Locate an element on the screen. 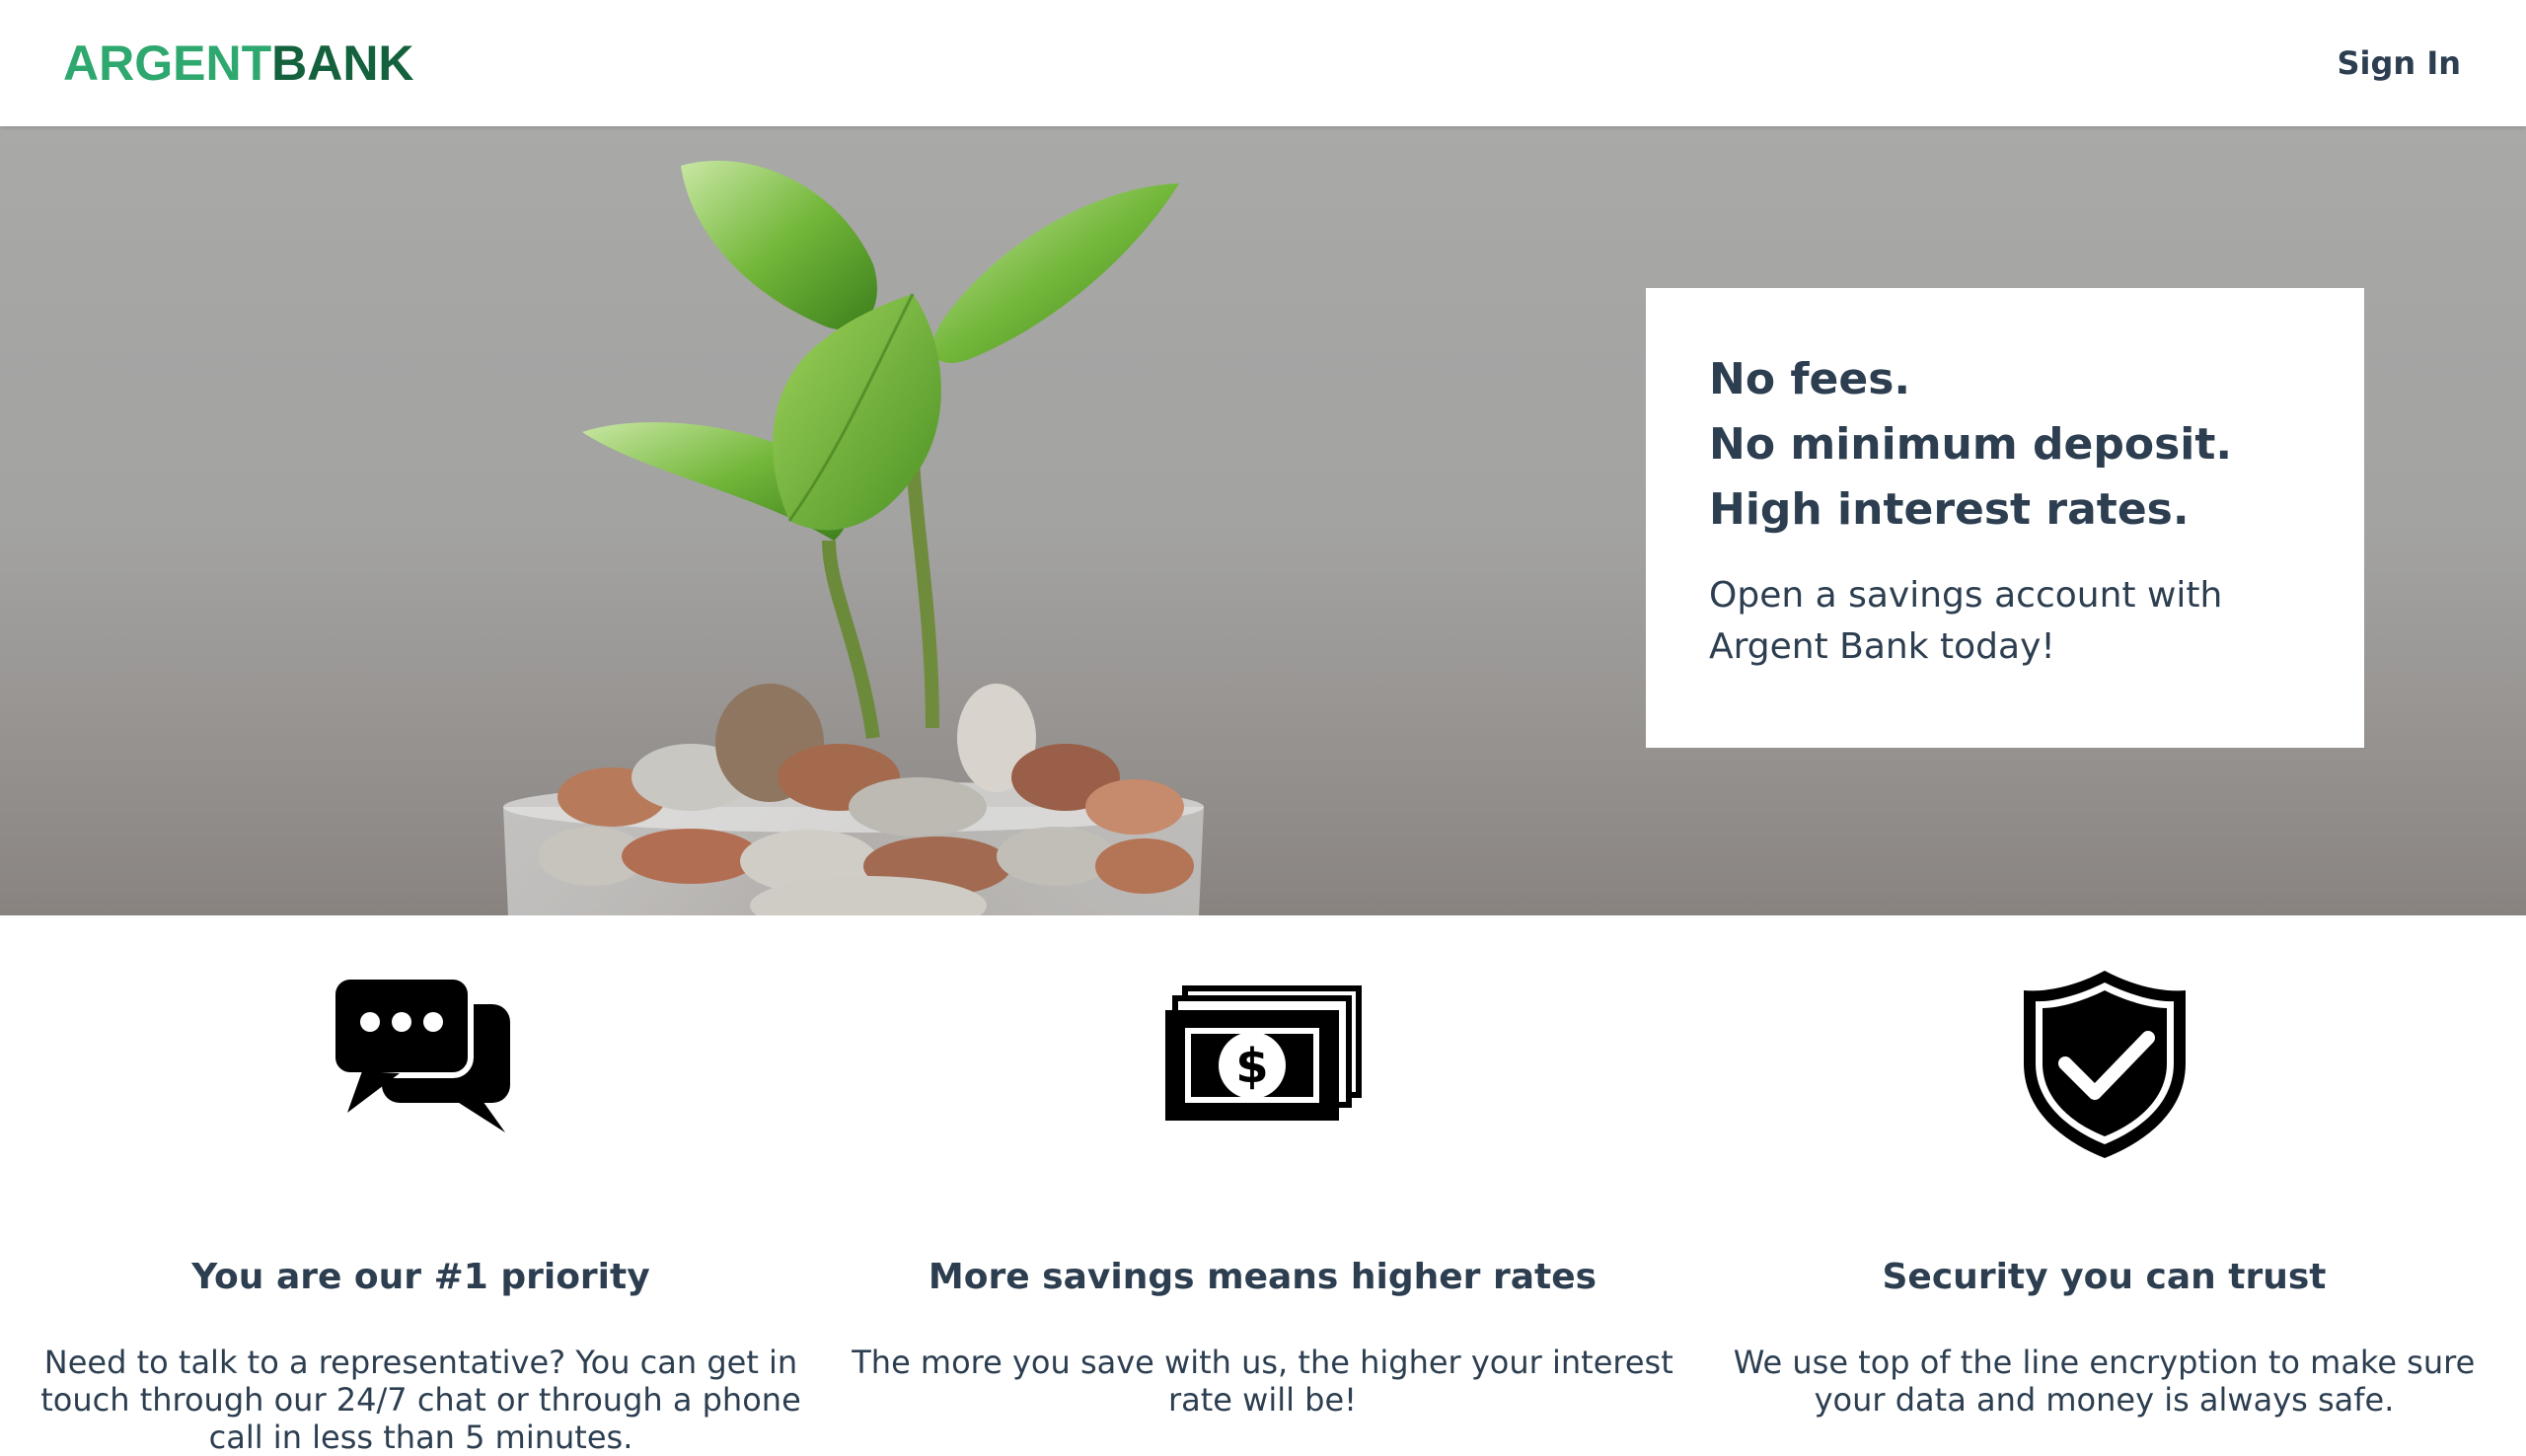  hero-headline-line: High interest rates. is located at coordinates (1949, 510).